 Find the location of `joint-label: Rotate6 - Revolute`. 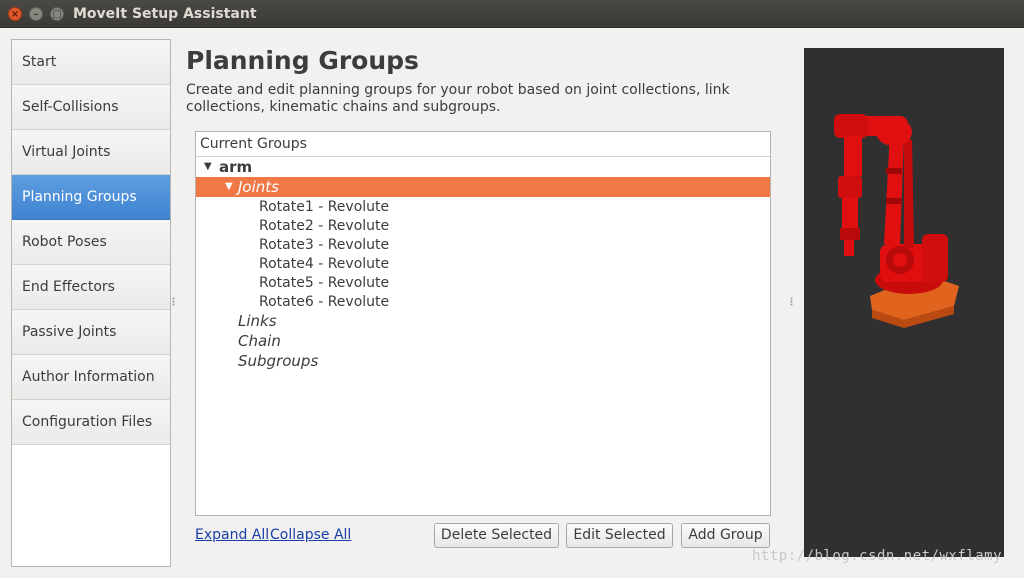

joint-label: Rotate6 - Revolute is located at coordinates (324, 302).